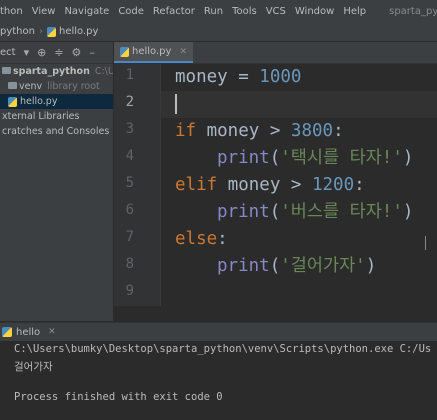 This screenshot has height=420, width=437. I want to click on menu-vcs: VCS, so click(276, 11).